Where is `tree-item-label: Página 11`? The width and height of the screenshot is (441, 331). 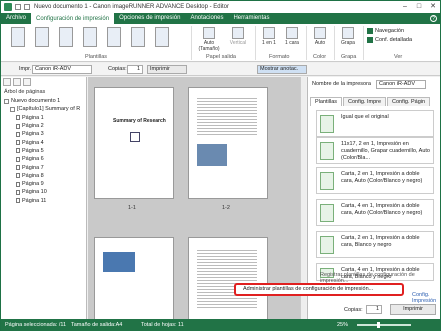
tree-item-label: Página 11 is located at coordinates (34, 200).